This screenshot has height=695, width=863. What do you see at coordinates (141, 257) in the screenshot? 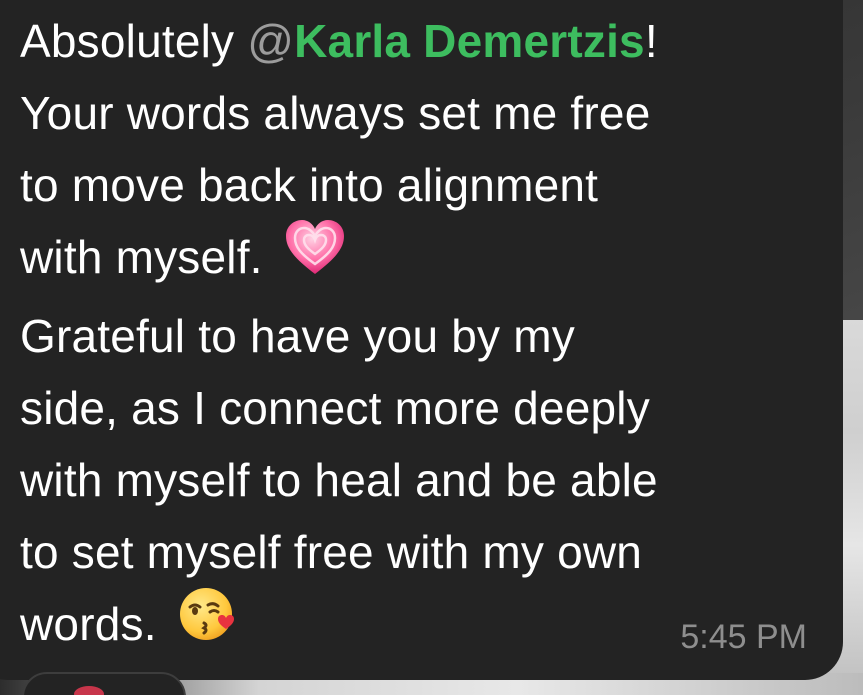
I see `message-line-4-text: with myself.` at bounding box center [141, 257].